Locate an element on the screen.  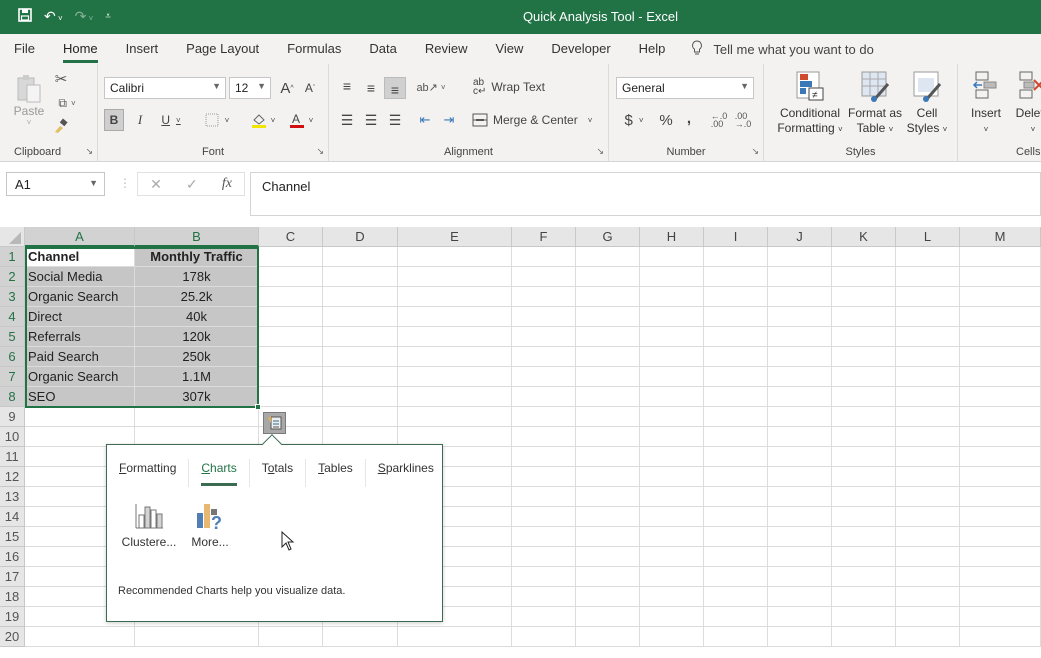
cell-d3 is located at coordinates (360, 297).